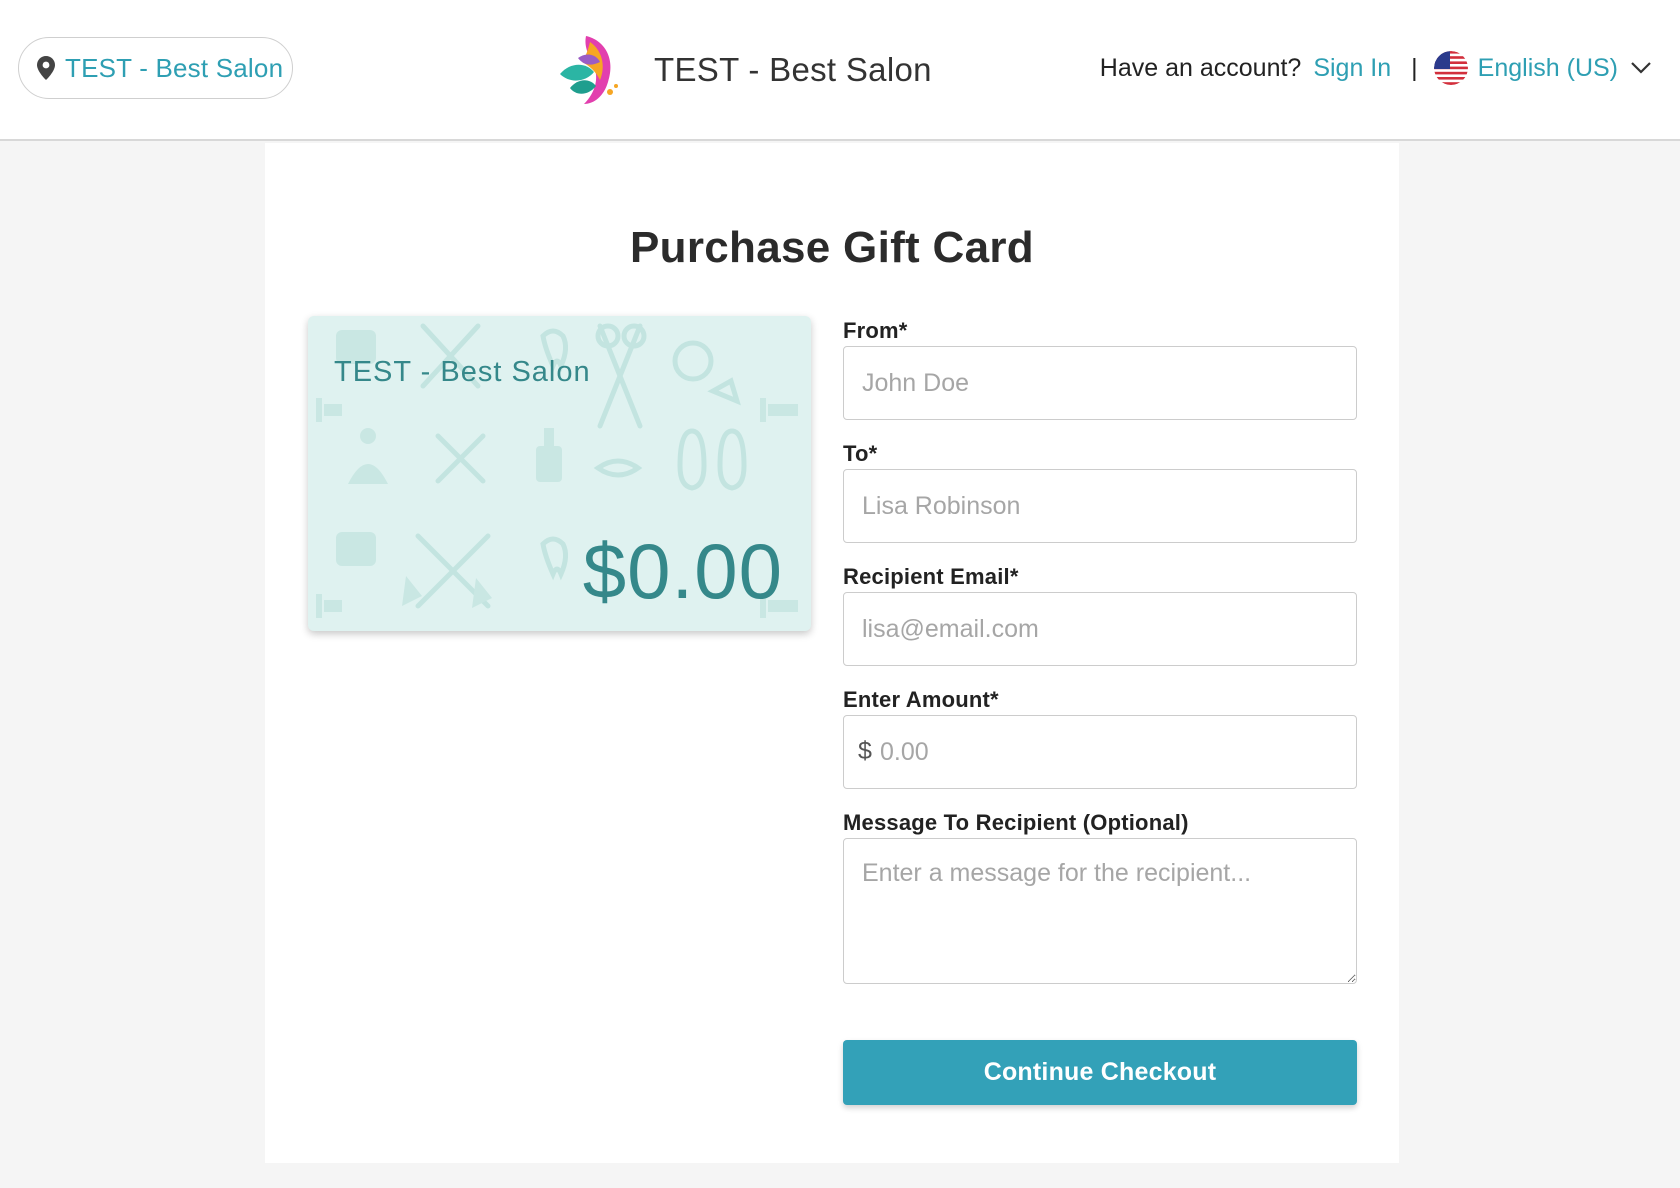 Image resolution: width=1680 pixels, height=1188 pixels. I want to click on currency-symbol: $, so click(865, 751).